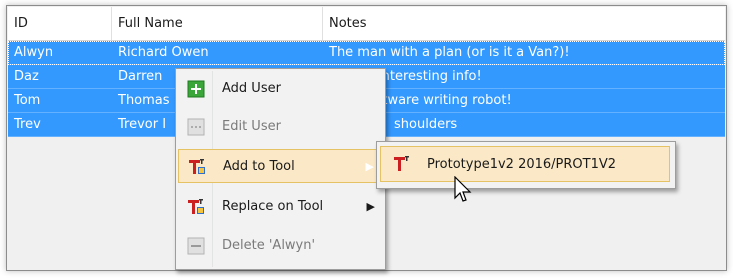 This screenshot has width=733, height=280. Describe the element at coordinates (217, 23) in the screenshot. I see `column-header-full-name: Full Name` at that location.